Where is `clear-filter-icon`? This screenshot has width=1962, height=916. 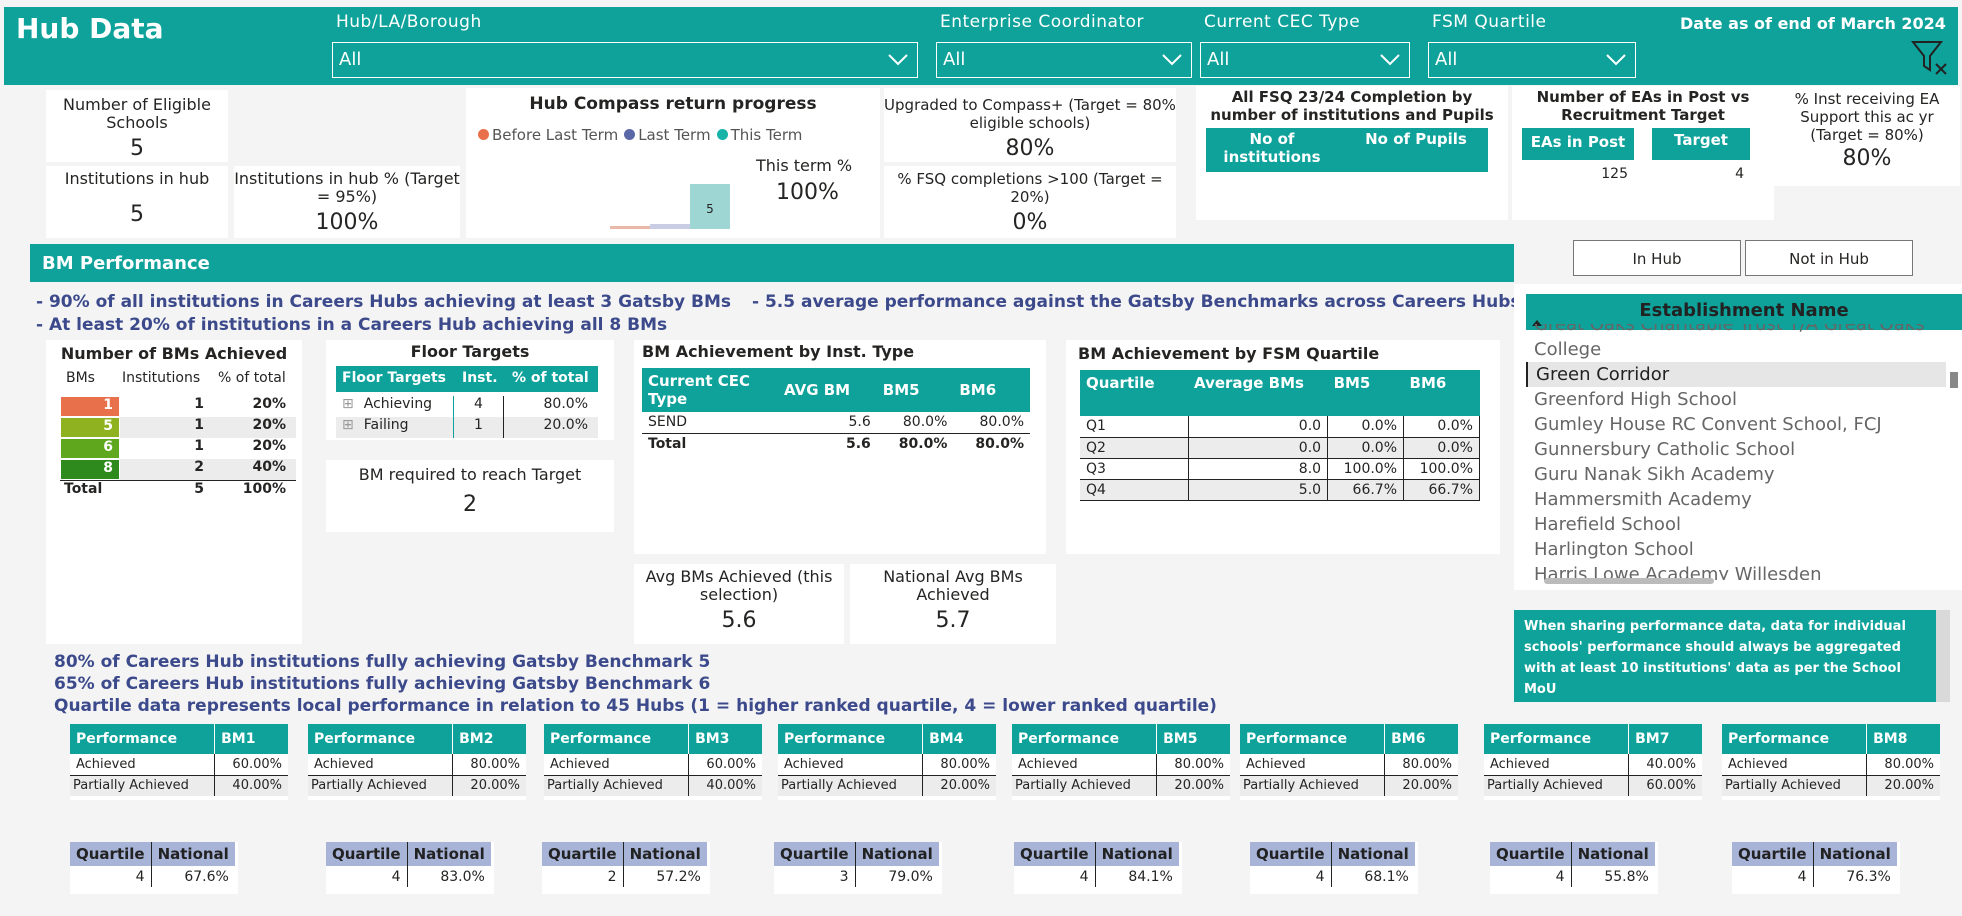 clear-filter-icon is located at coordinates (1930, 58).